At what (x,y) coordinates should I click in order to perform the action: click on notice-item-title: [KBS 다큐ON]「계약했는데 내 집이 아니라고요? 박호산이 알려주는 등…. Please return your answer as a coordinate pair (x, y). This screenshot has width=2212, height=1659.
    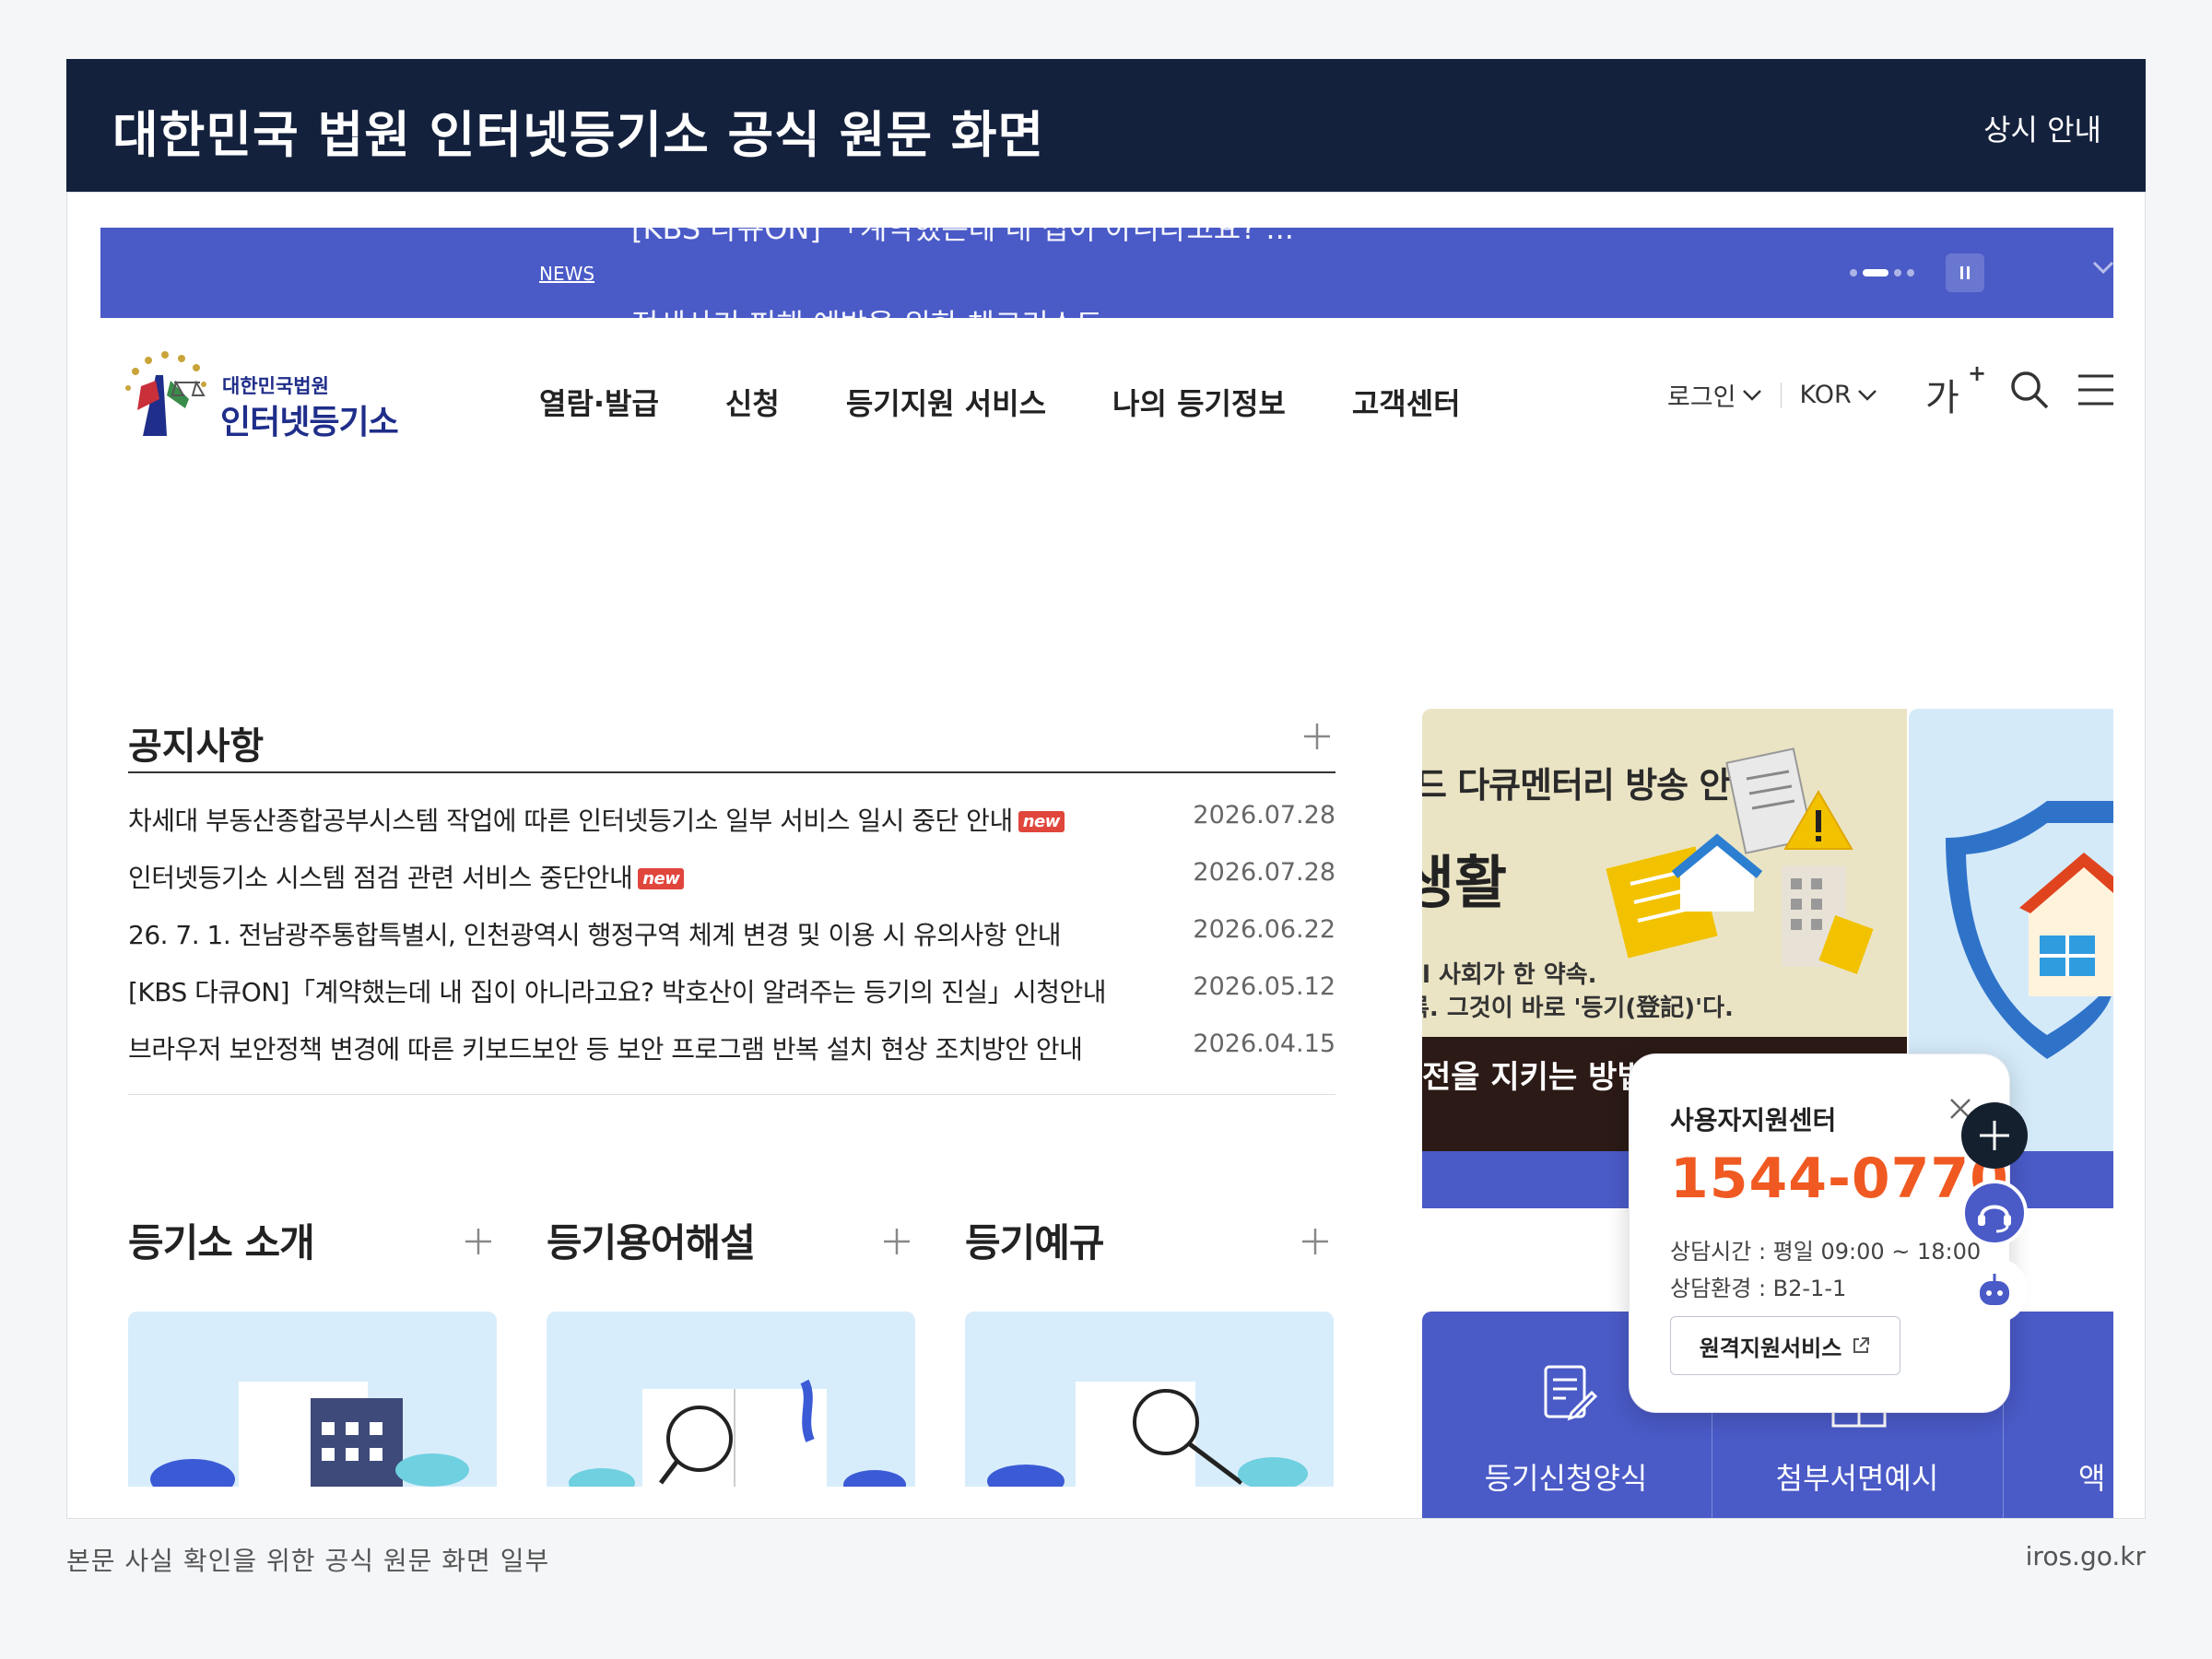
    Looking at the image, I should click on (617, 990).